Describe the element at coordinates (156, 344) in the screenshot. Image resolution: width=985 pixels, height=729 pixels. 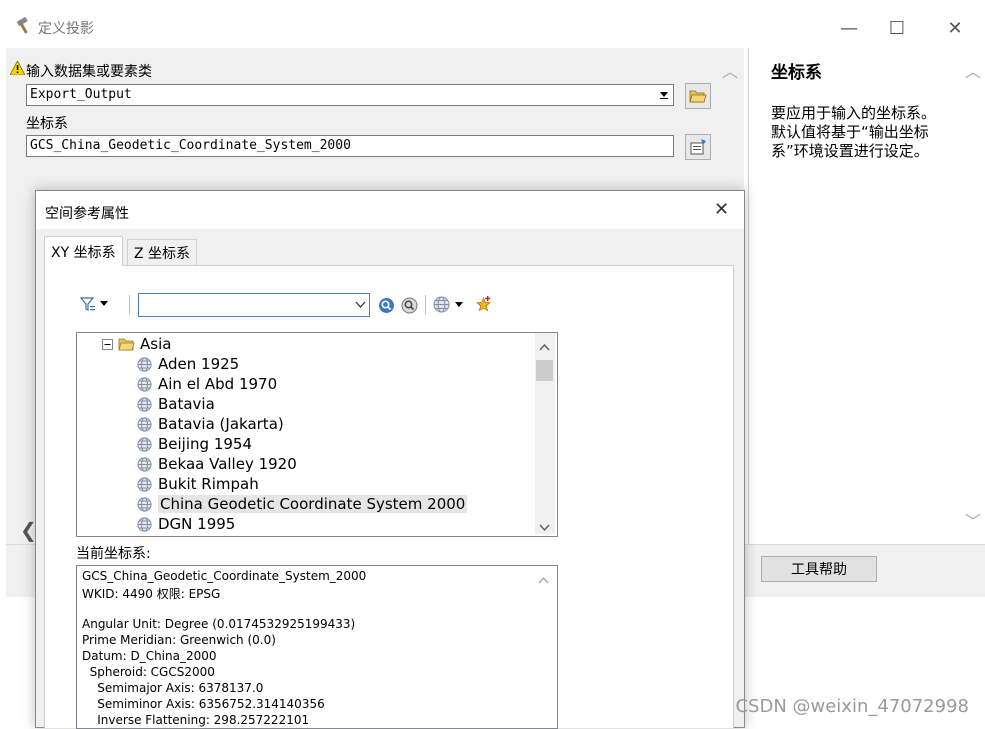
I see `tree-folder-label: Asia` at that location.